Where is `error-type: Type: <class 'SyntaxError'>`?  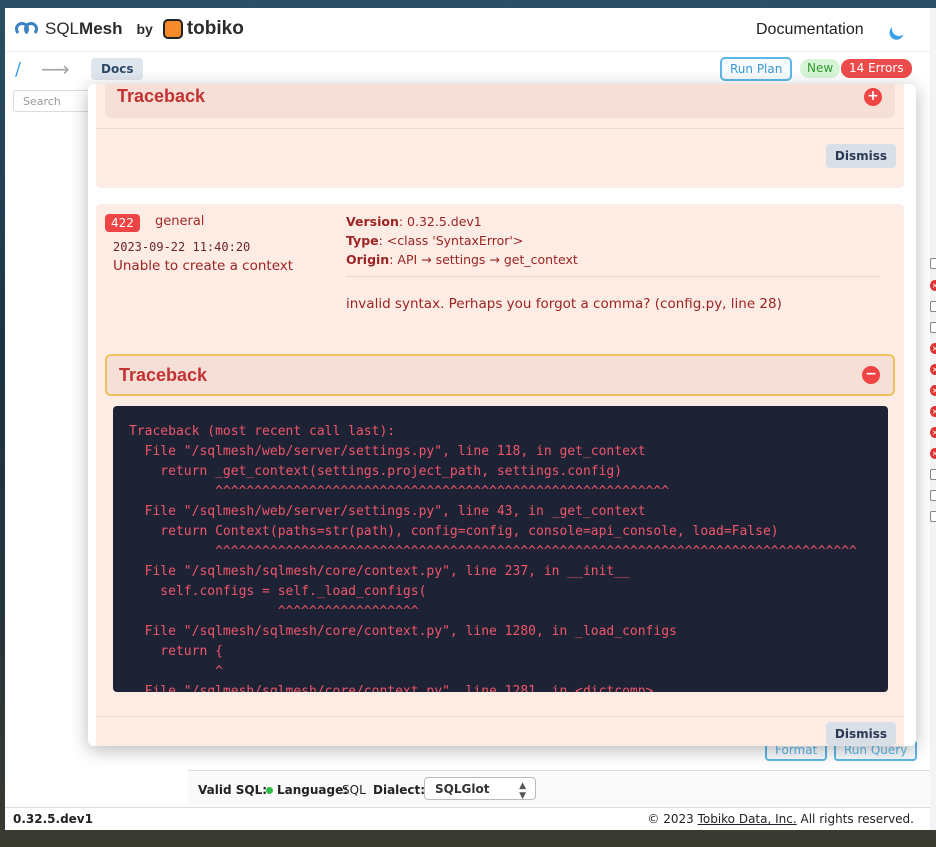
error-type: Type: <class 'SyntaxError'> is located at coordinates (434, 240).